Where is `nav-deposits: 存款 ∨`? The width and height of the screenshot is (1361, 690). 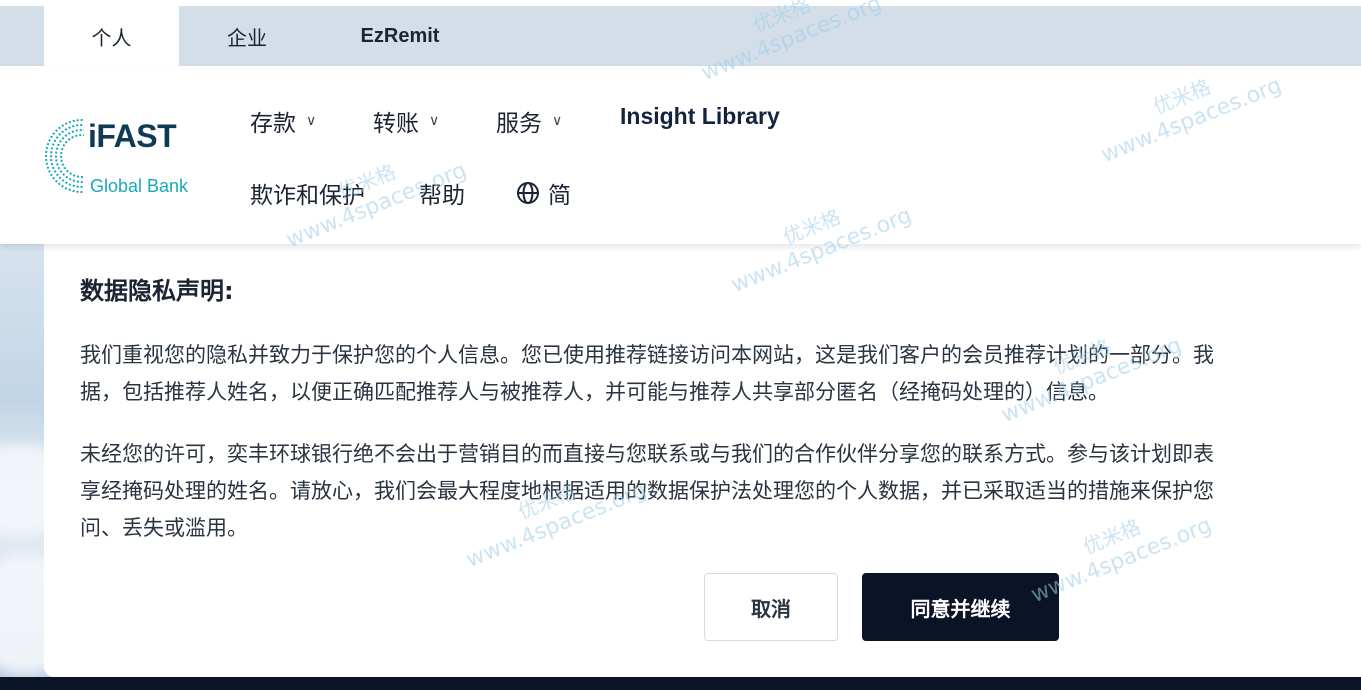 nav-deposits: 存款 ∨ is located at coordinates (283, 121).